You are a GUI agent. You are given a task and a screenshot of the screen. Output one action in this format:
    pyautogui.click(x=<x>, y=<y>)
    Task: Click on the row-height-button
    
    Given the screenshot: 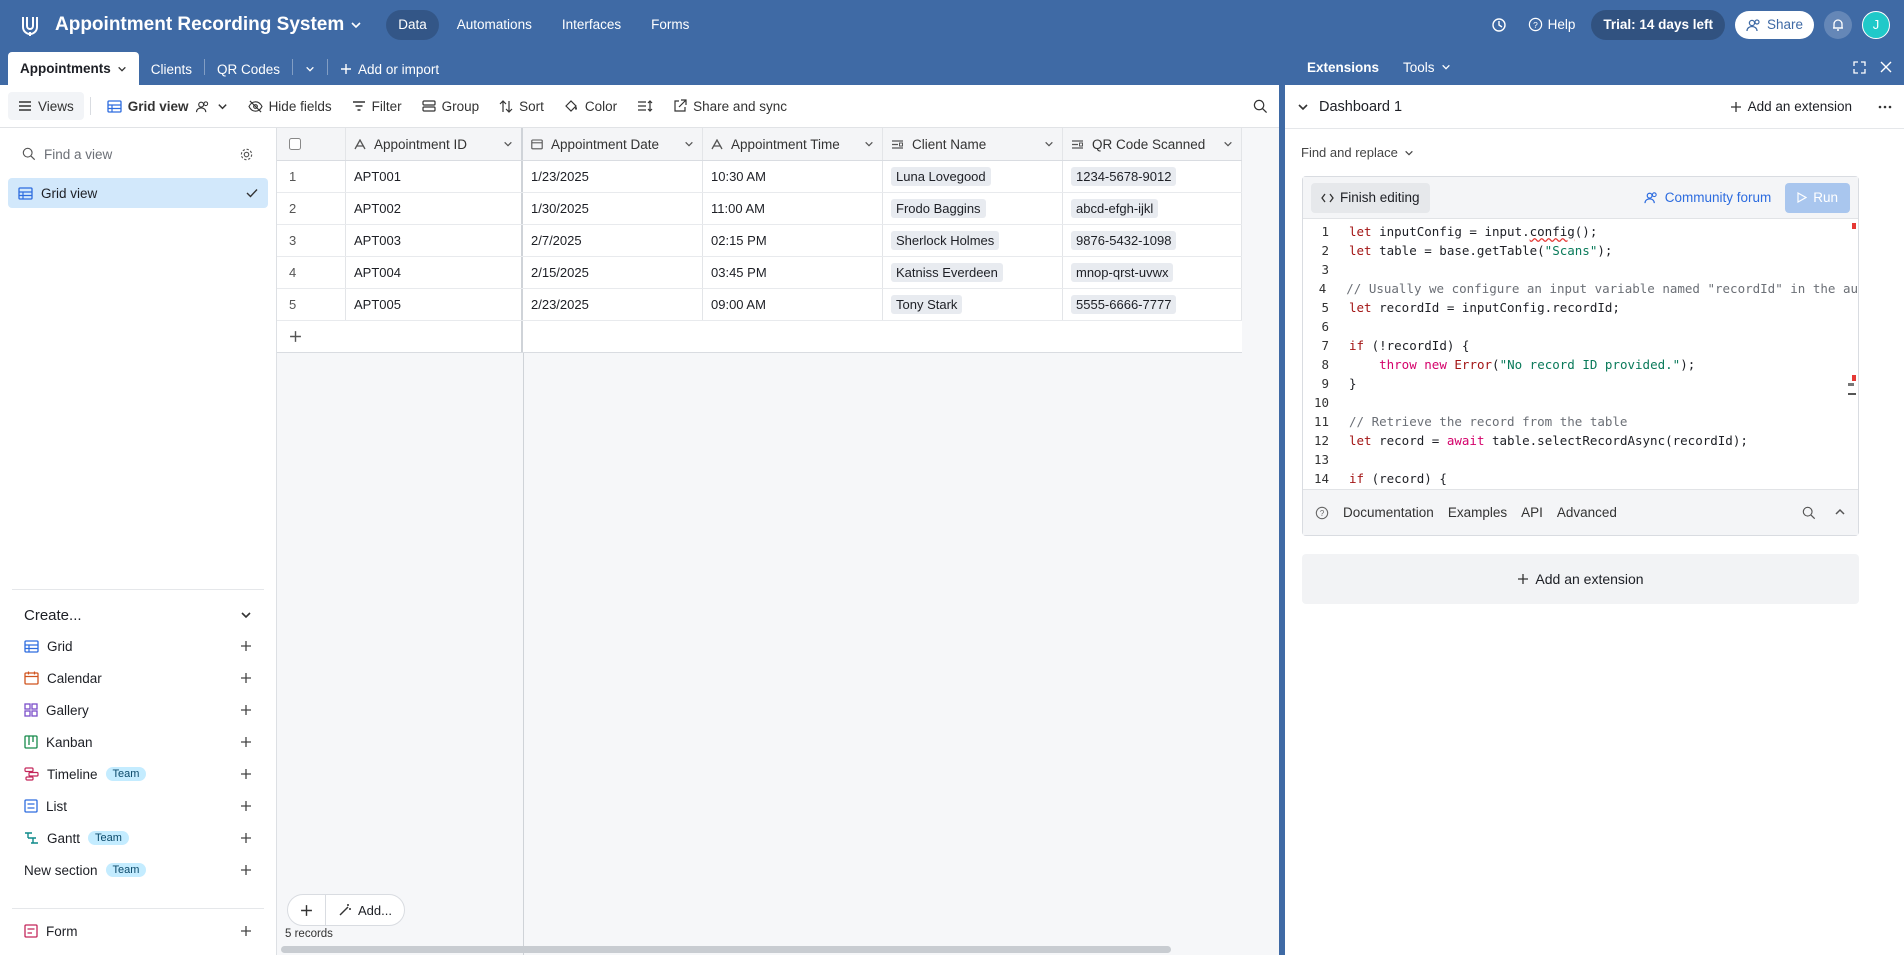 What is the action you would take?
    pyautogui.click(x=645, y=106)
    